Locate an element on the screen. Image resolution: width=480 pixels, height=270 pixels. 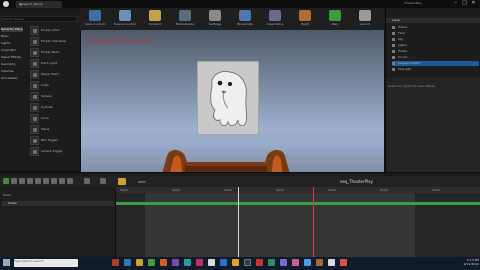
toolbar-button-label: Play is located at coordinates (335, 24).